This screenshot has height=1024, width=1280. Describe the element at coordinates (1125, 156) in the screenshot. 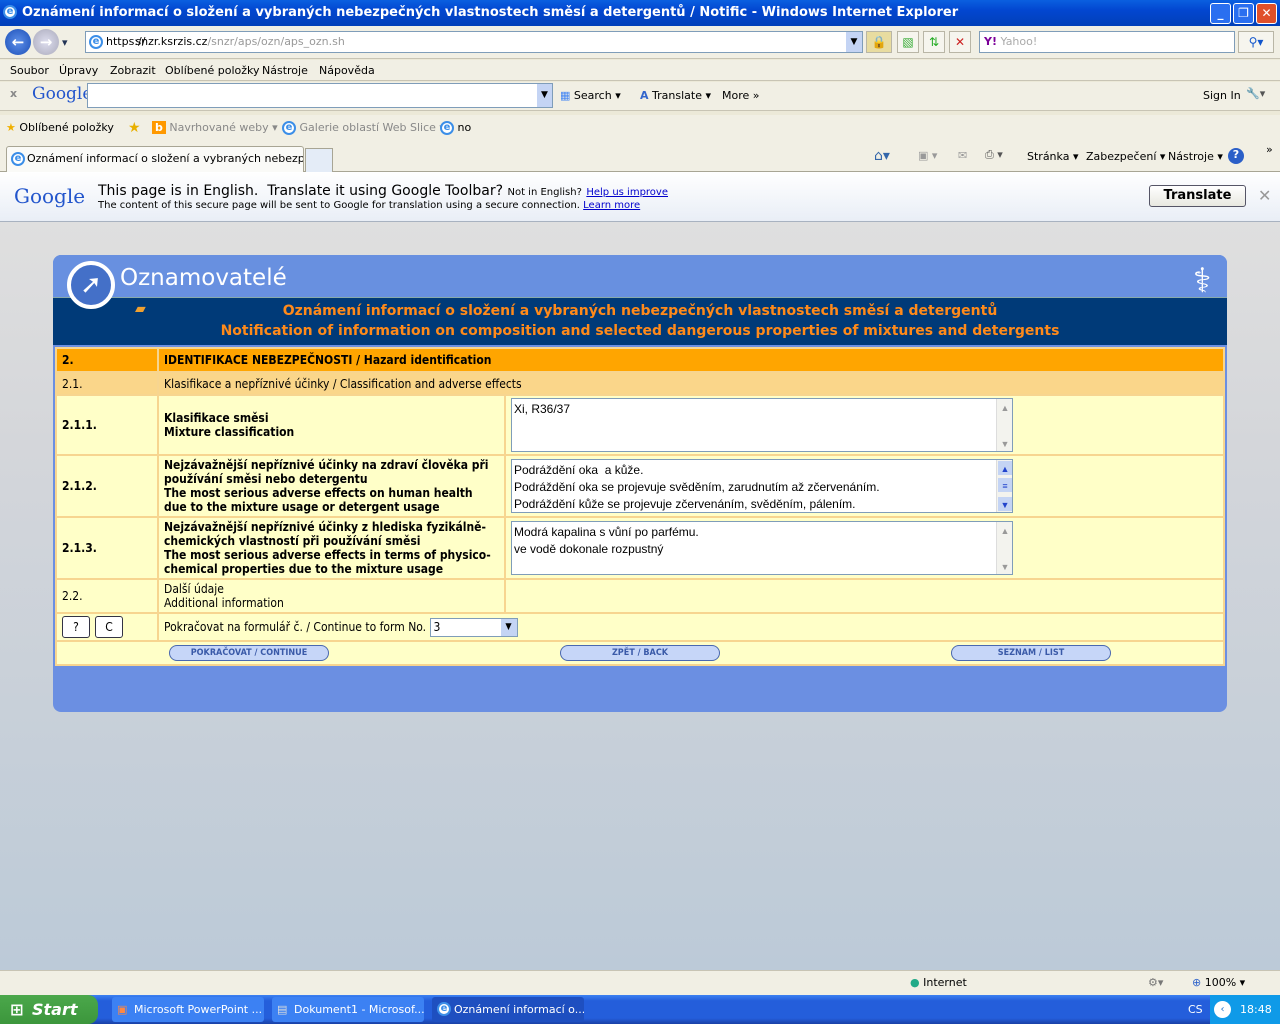

I see `menu-zabezpeceni: Zabezpečení ▾` at that location.